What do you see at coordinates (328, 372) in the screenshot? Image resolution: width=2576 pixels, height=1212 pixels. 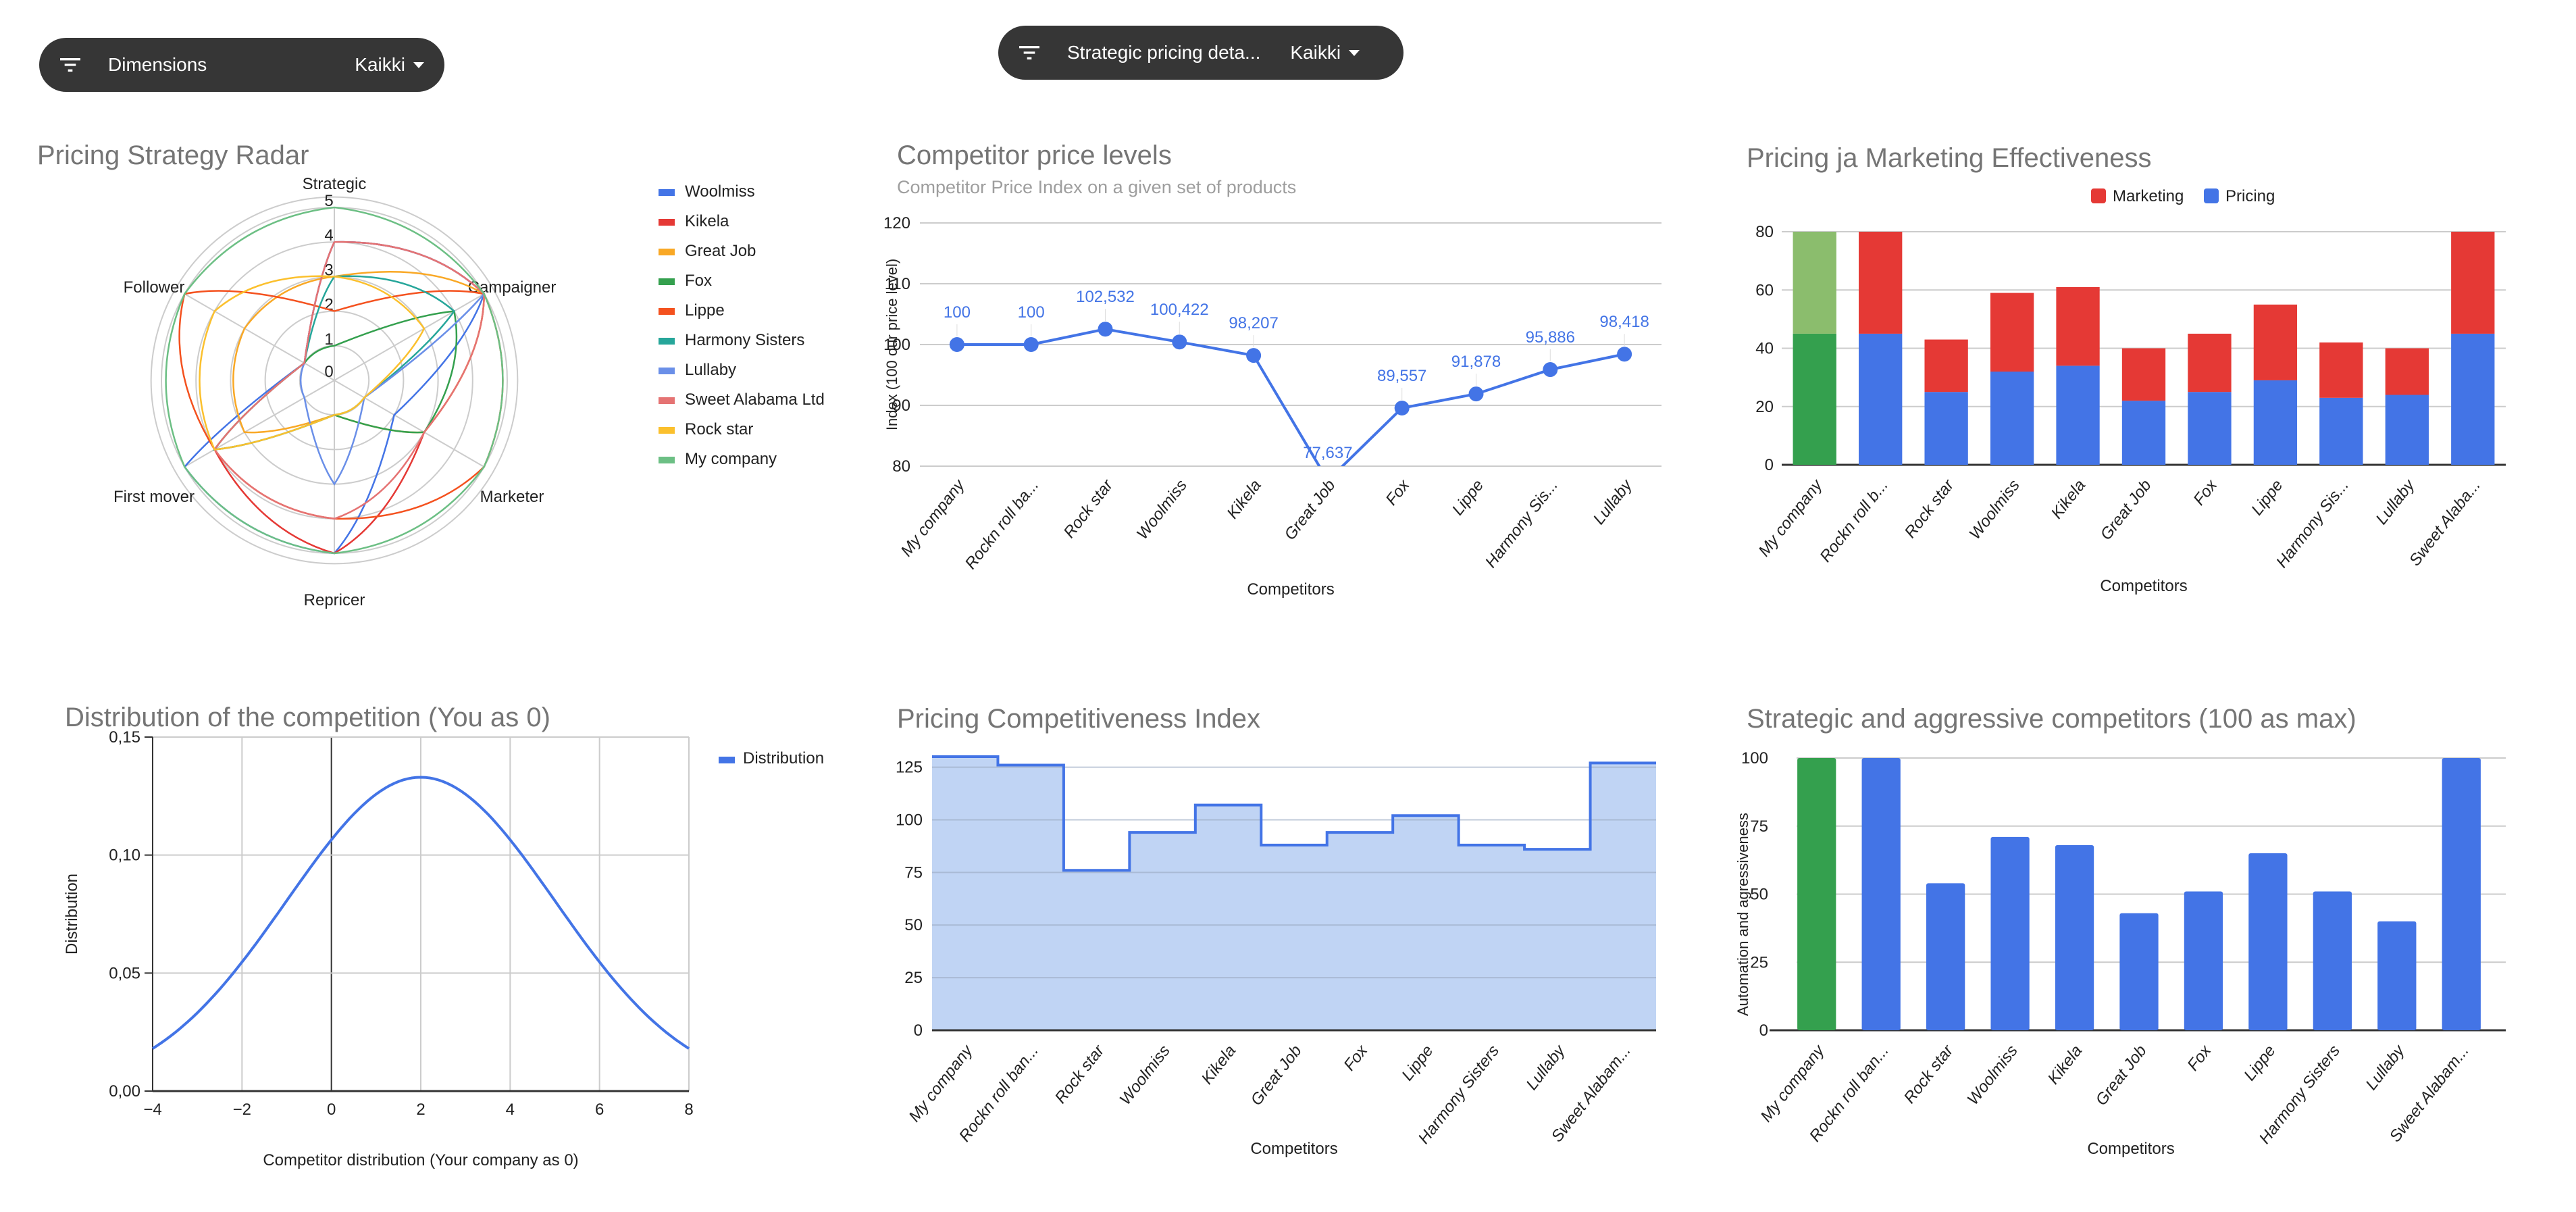 I see `radar-tick-label: 0` at bounding box center [328, 372].